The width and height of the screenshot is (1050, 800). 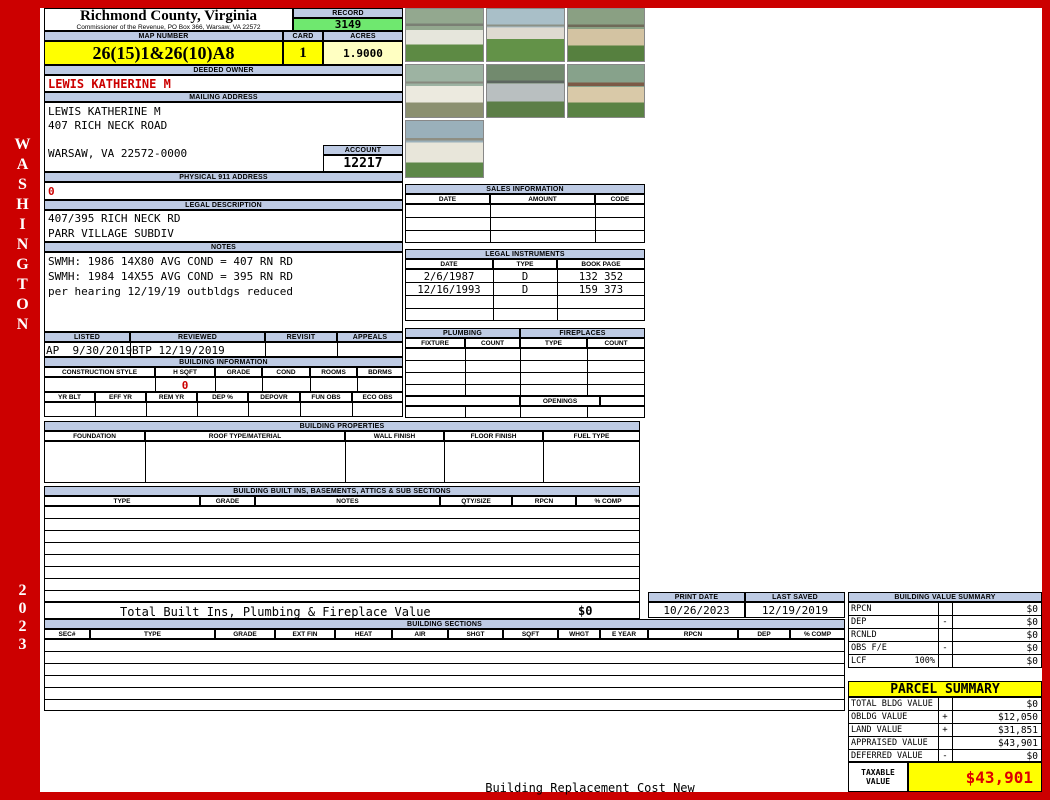 I want to click on built-ins-grade-header: GRADE, so click(x=227, y=501).